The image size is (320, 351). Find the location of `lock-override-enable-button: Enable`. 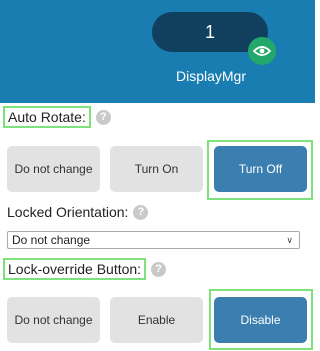

lock-override-enable-button: Enable is located at coordinates (156, 320).